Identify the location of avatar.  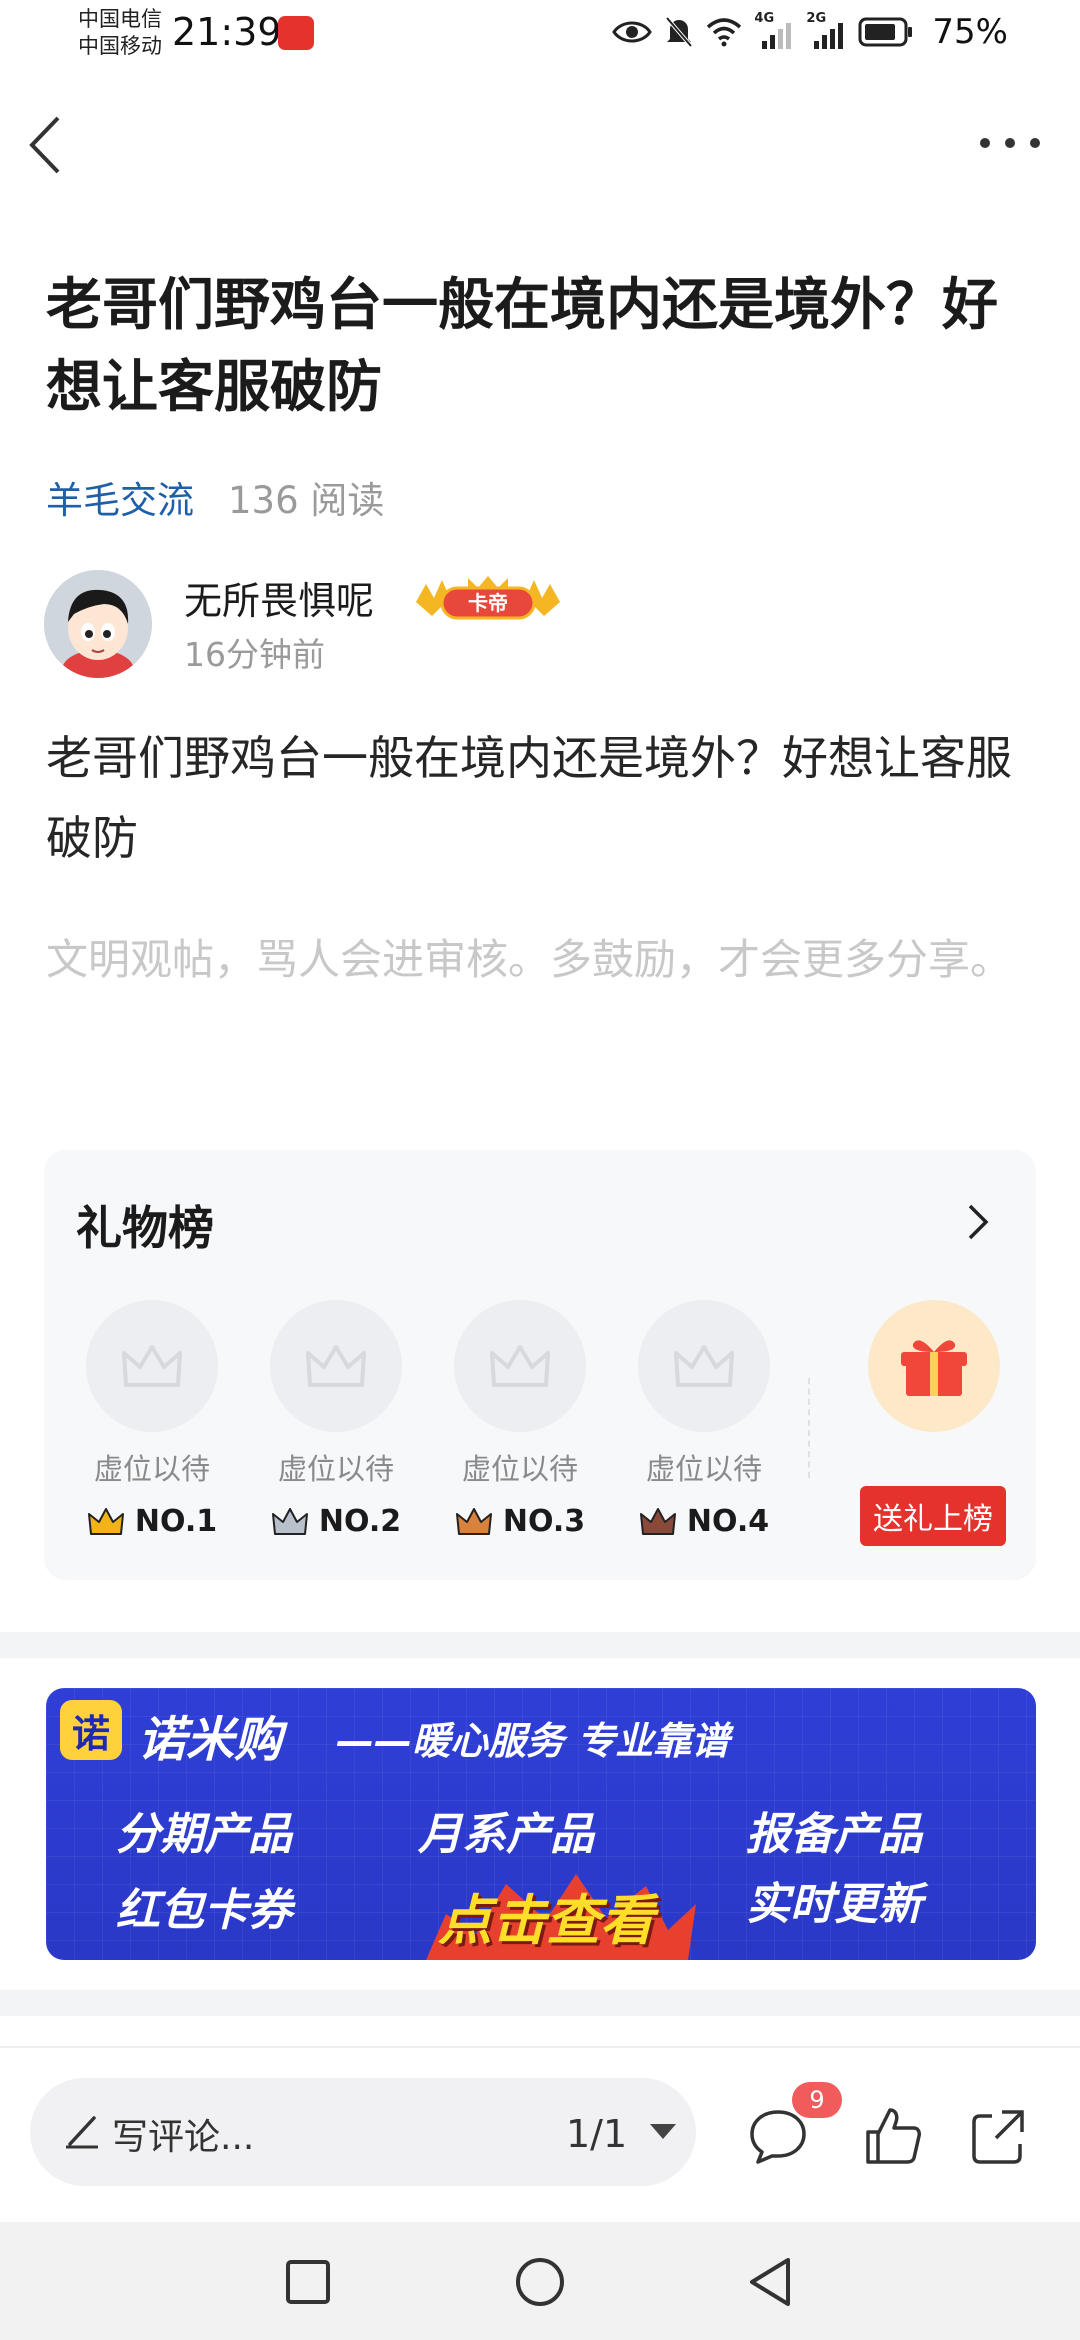
(98, 624).